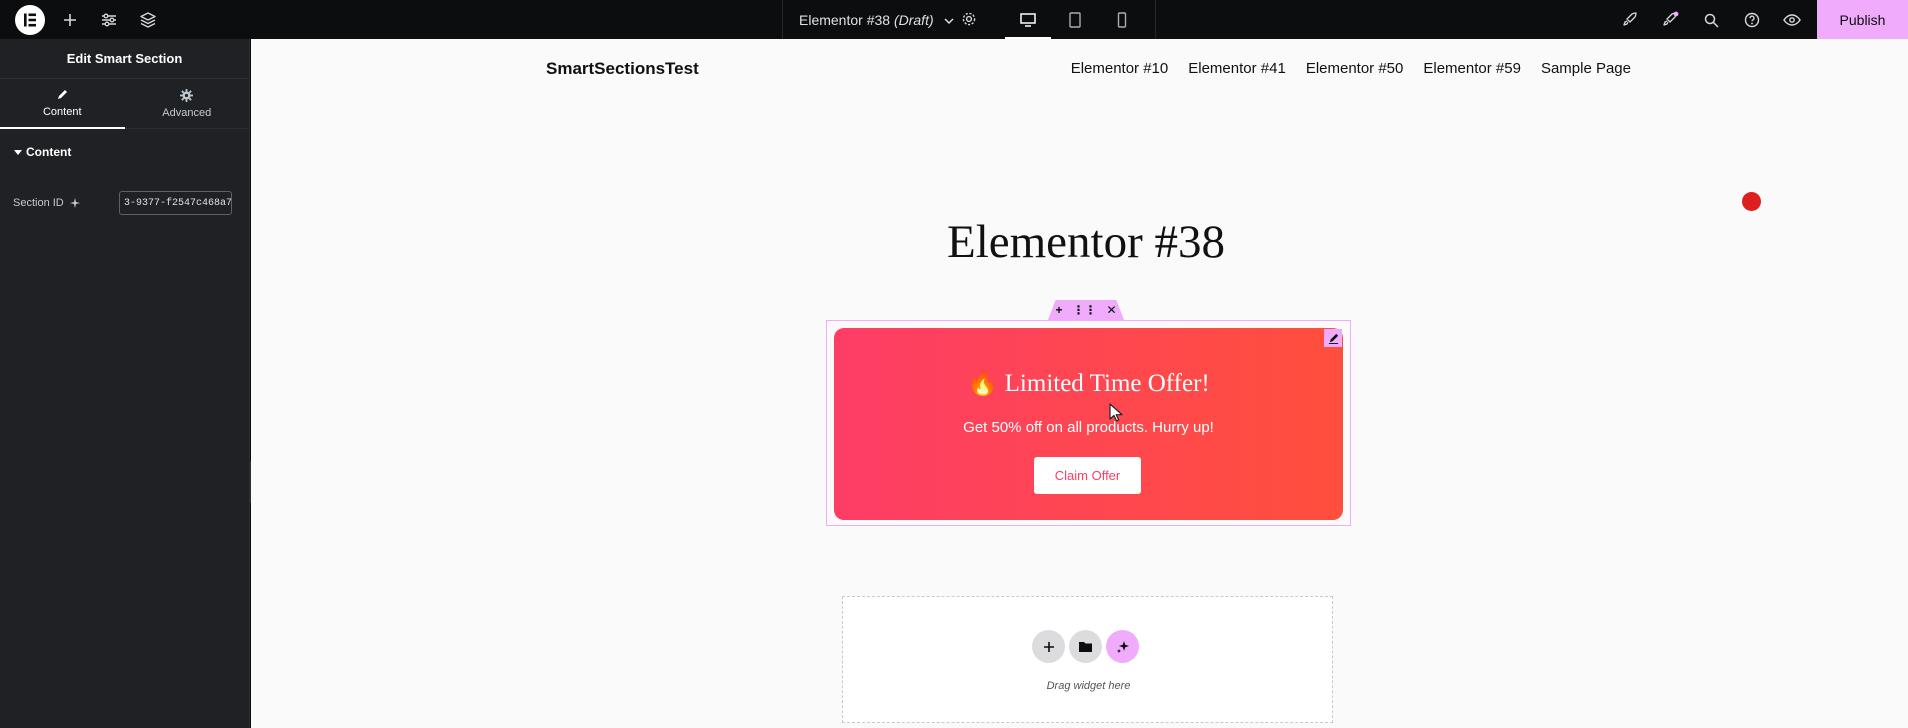 This screenshot has height=728, width=1908. Describe the element at coordinates (1355, 68) in the screenshot. I see `nav-item-elementor-50: Elementor #50` at that location.